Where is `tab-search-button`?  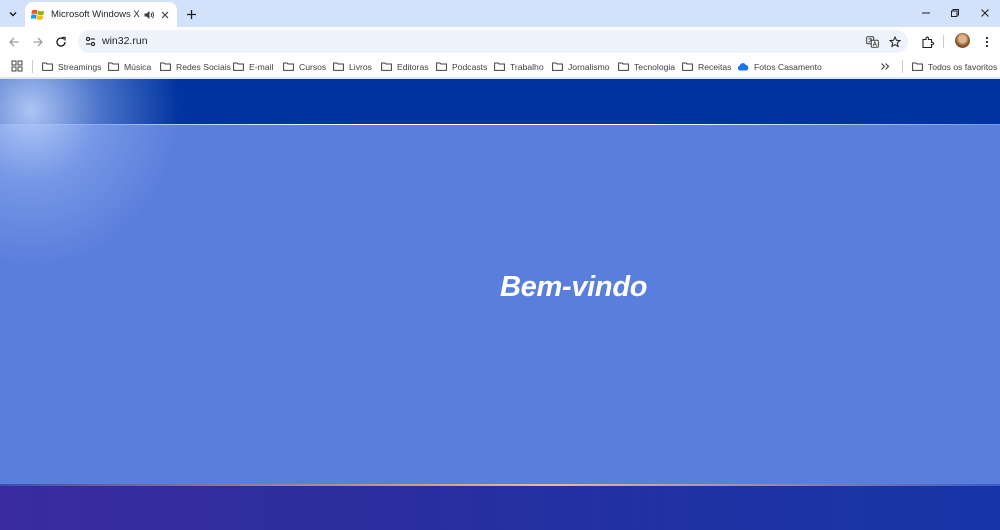
tab-search-button is located at coordinates (13, 14).